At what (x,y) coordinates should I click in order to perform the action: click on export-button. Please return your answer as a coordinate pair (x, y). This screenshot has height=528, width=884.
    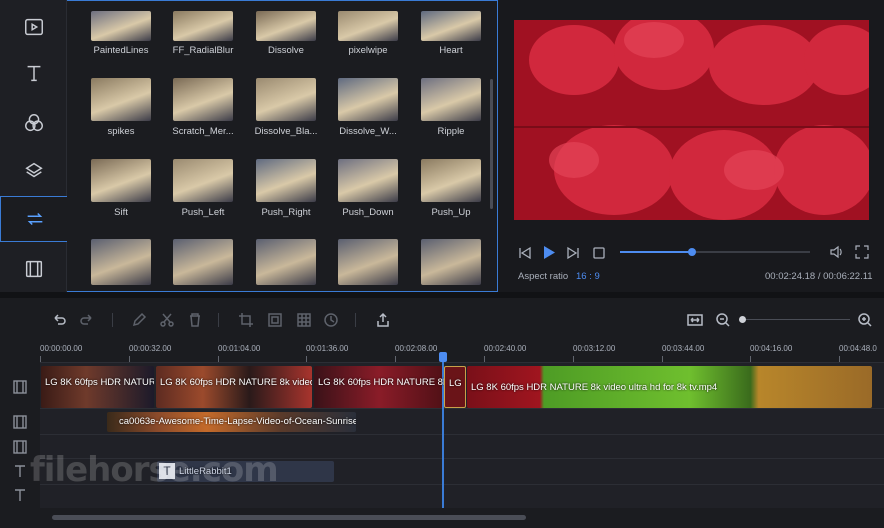
    Looking at the image, I should click on (383, 320).